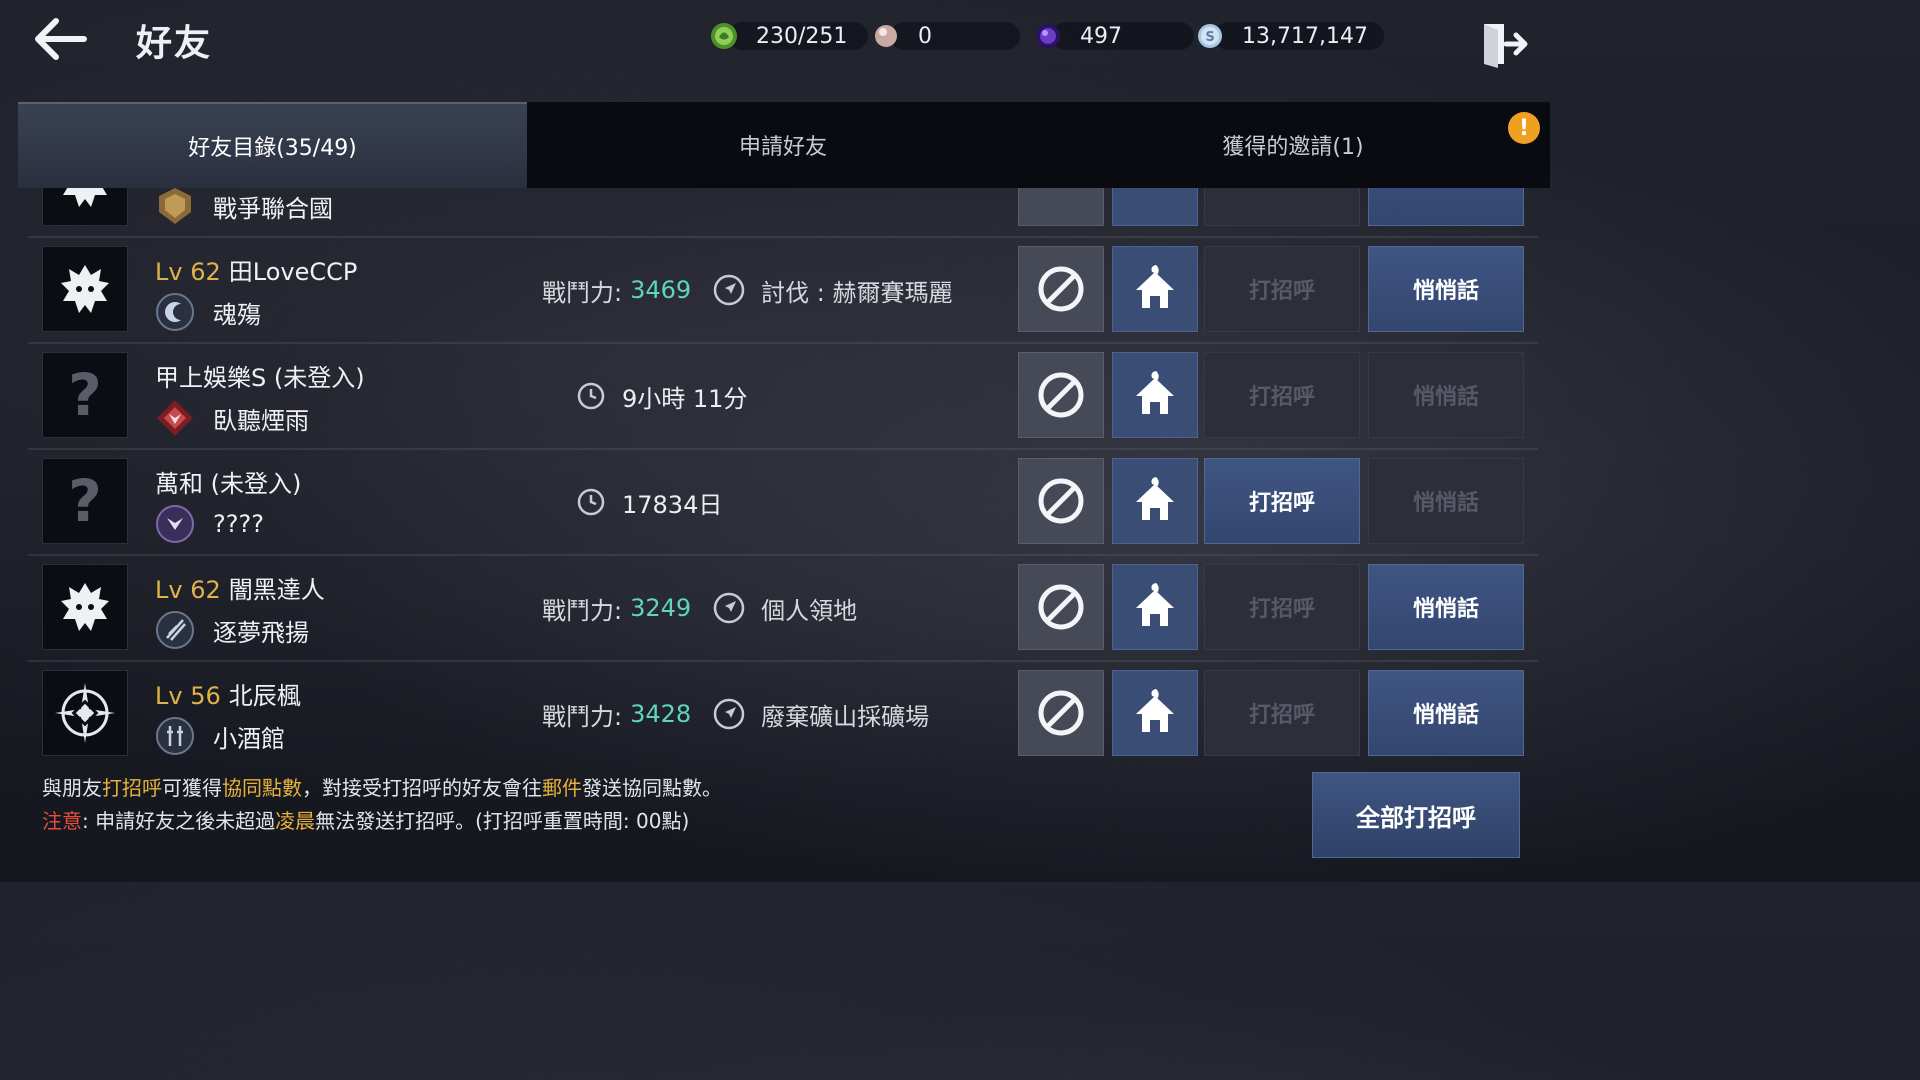 This screenshot has height=1080, width=1920. Describe the element at coordinates (249, 738) in the screenshot. I see `guild-name: 小酒館` at that location.